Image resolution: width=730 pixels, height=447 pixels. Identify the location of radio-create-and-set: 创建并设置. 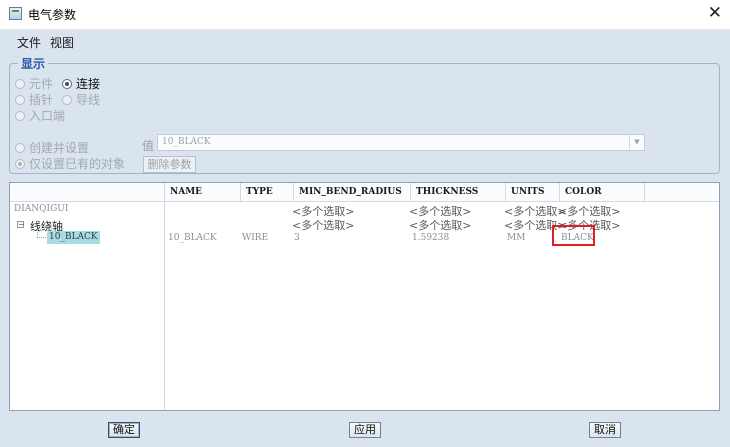
(52, 147).